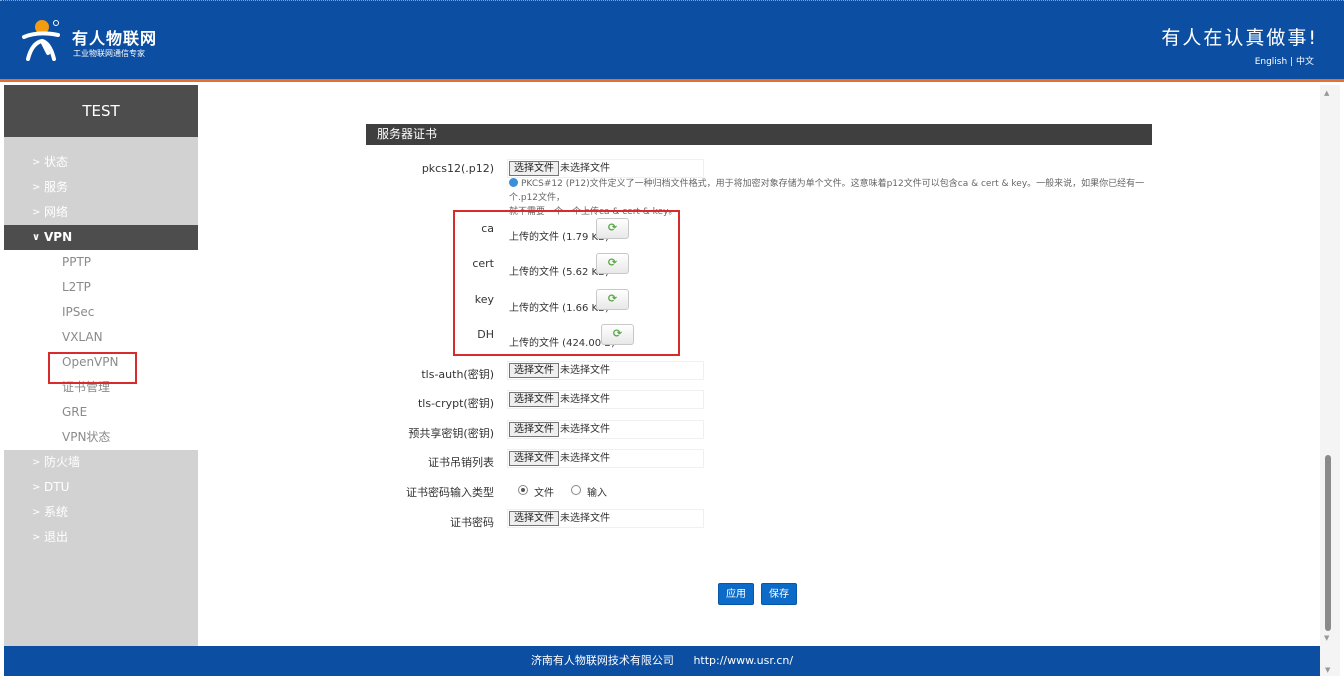  Describe the element at coordinates (56, 512) in the screenshot. I see `sidebar-item-label: 系统` at that location.